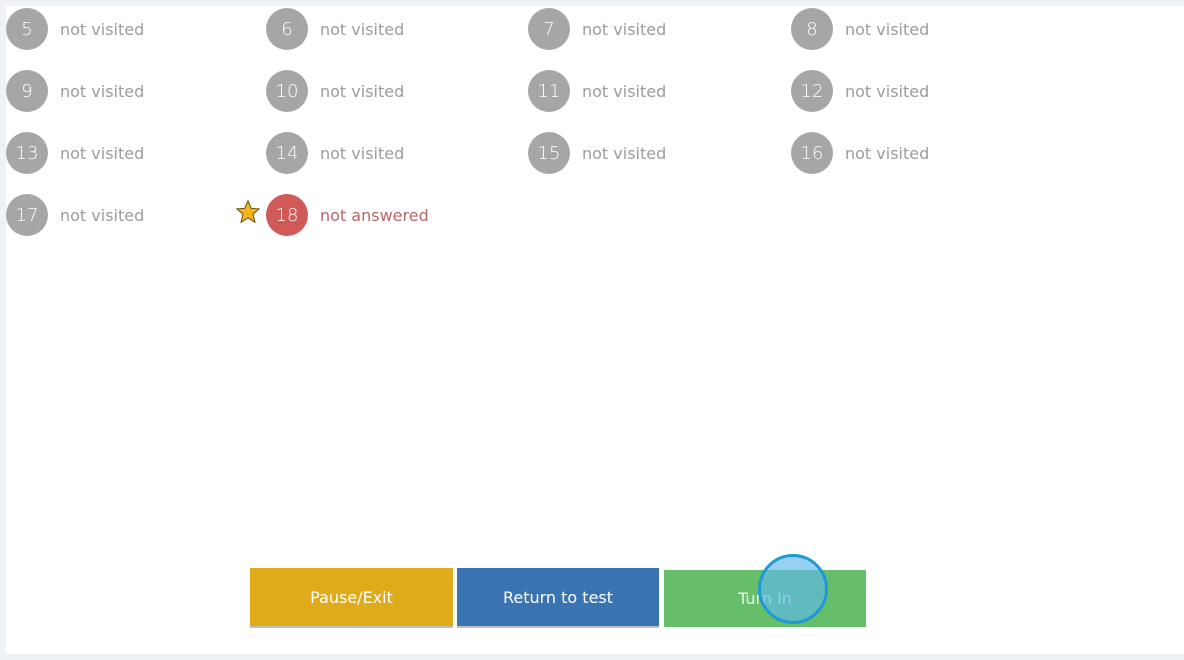 This screenshot has height=660, width=1184. What do you see at coordinates (374, 215) in the screenshot?
I see `question-status: not answered` at bounding box center [374, 215].